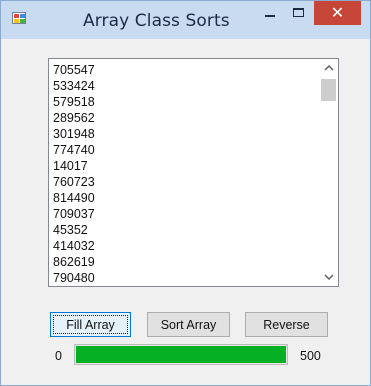  I want to click on sort-array-button: Sort Array, so click(188, 324).